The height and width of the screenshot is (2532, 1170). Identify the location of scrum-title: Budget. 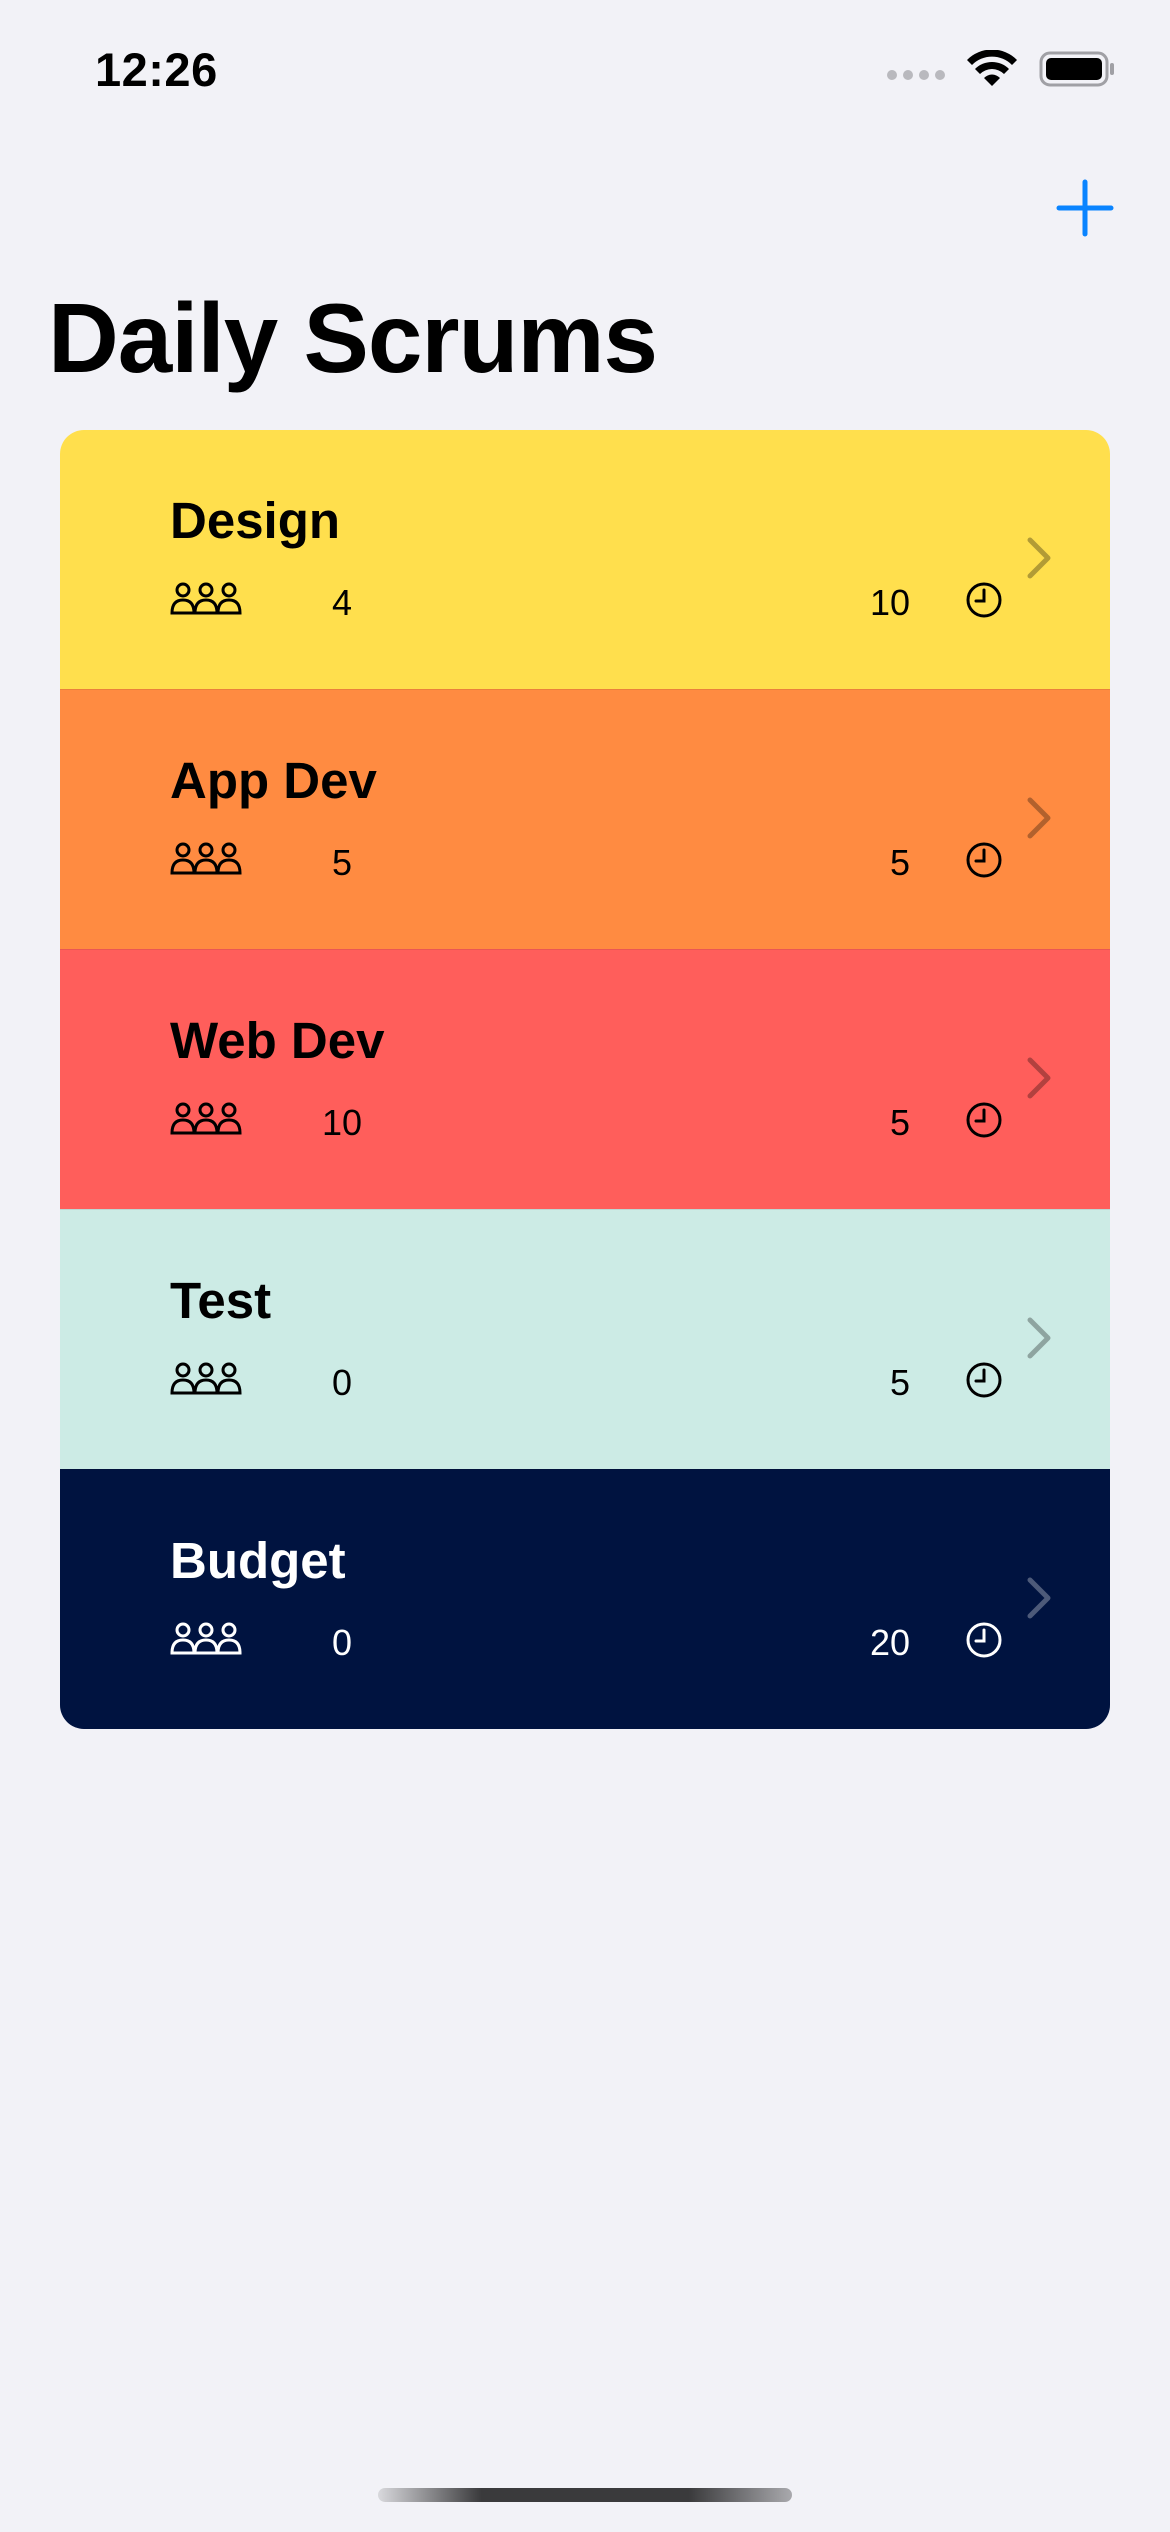
(258, 1560).